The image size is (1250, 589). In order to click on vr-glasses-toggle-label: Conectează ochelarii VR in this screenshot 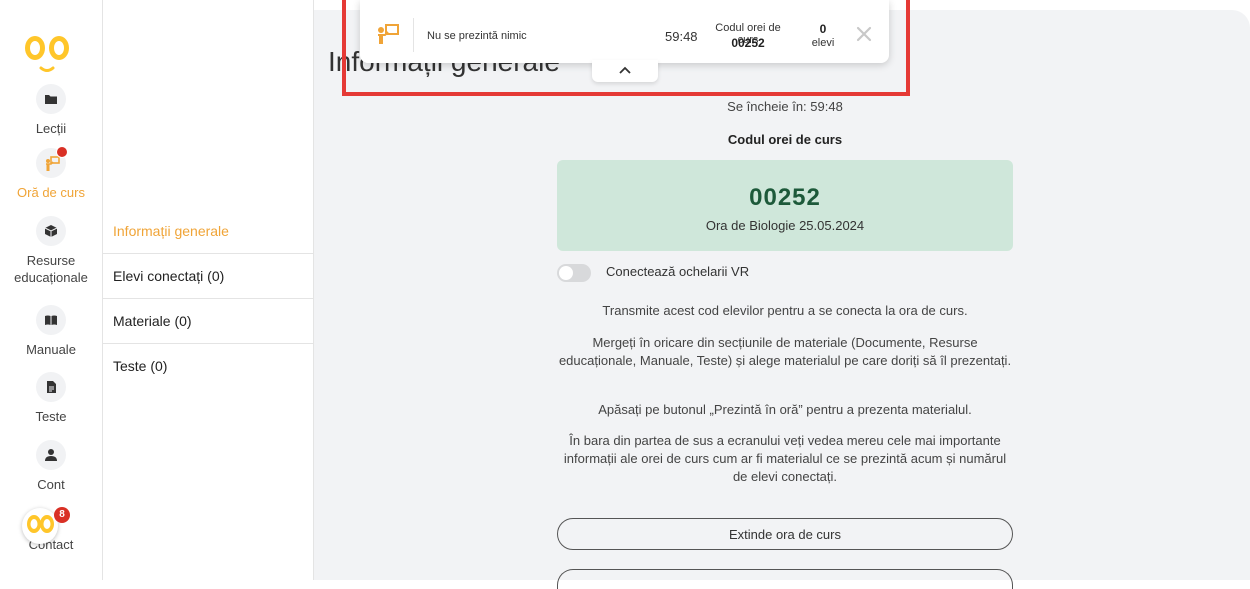, I will do `click(678, 271)`.